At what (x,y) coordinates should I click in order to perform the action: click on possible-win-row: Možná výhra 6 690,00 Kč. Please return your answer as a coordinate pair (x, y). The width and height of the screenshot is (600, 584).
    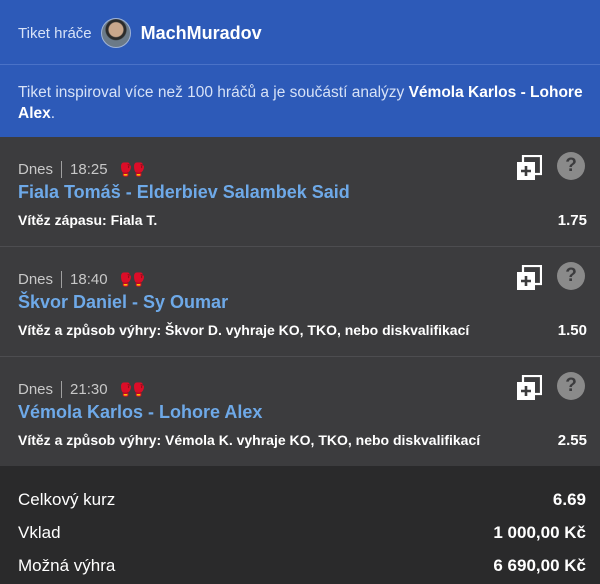
    Looking at the image, I should click on (302, 566).